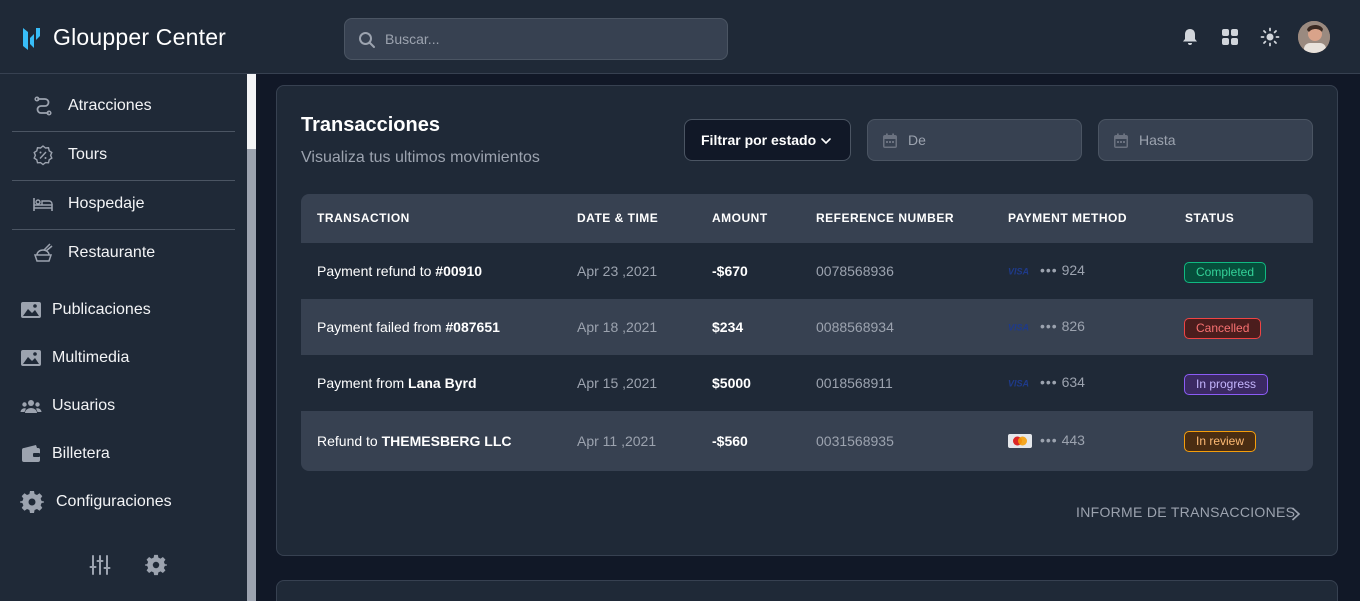 This screenshot has height=601, width=1360. Describe the element at coordinates (367, 40) in the screenshot. I see `search-icon` at that location.